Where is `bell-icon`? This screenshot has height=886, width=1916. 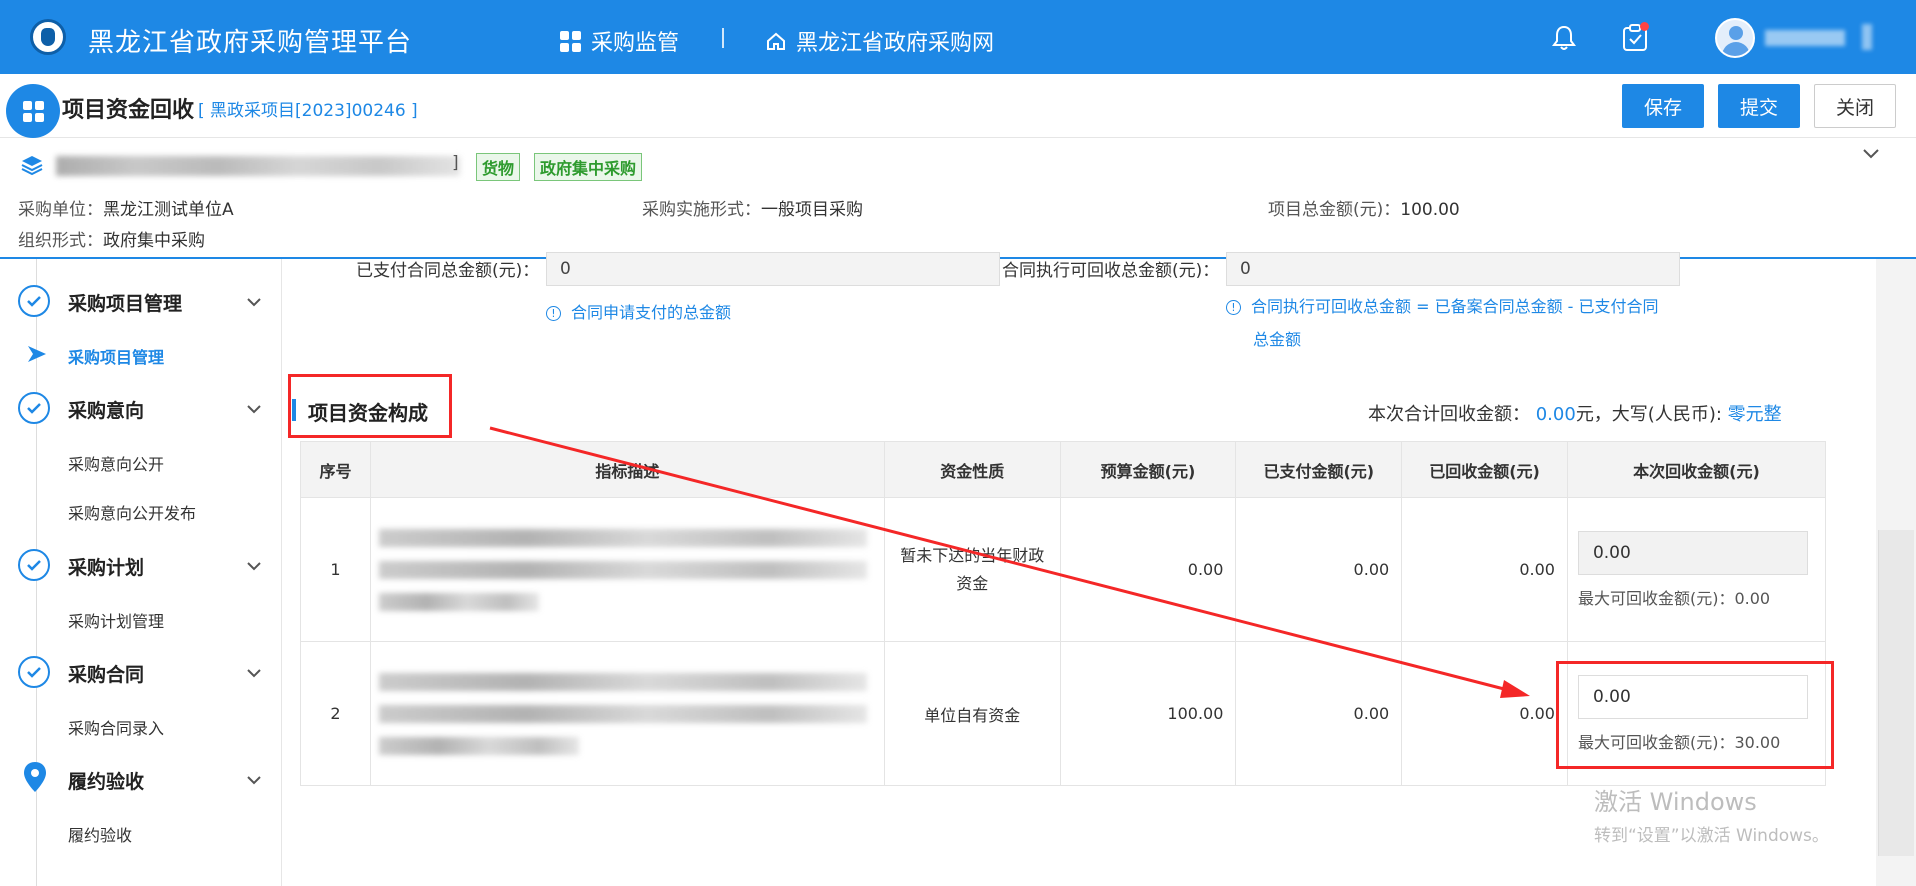 bell-icon is located at coordinates (1564, 38).